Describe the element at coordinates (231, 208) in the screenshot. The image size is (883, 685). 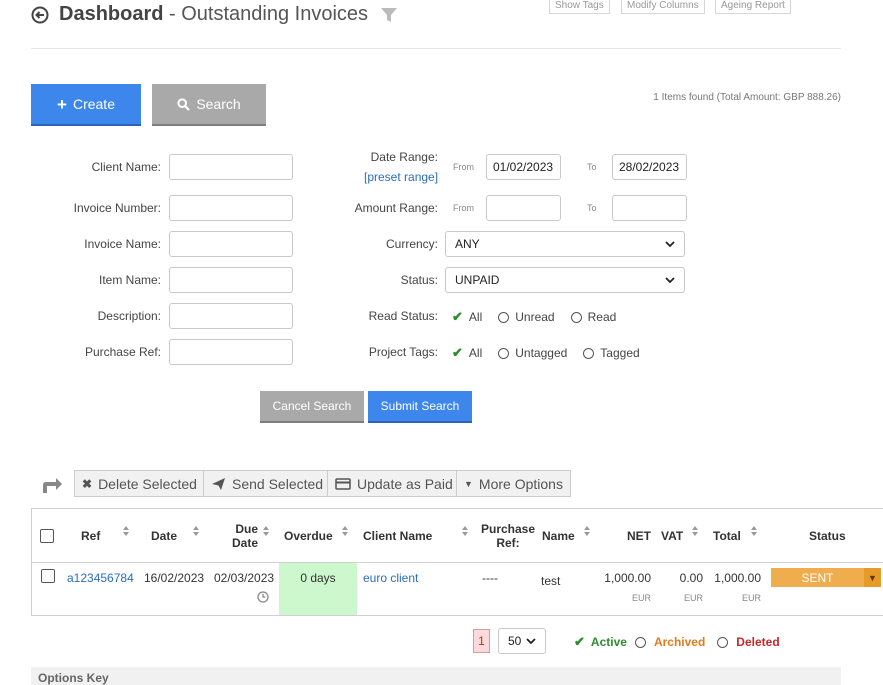
I see `invoice-number-input` at that location.